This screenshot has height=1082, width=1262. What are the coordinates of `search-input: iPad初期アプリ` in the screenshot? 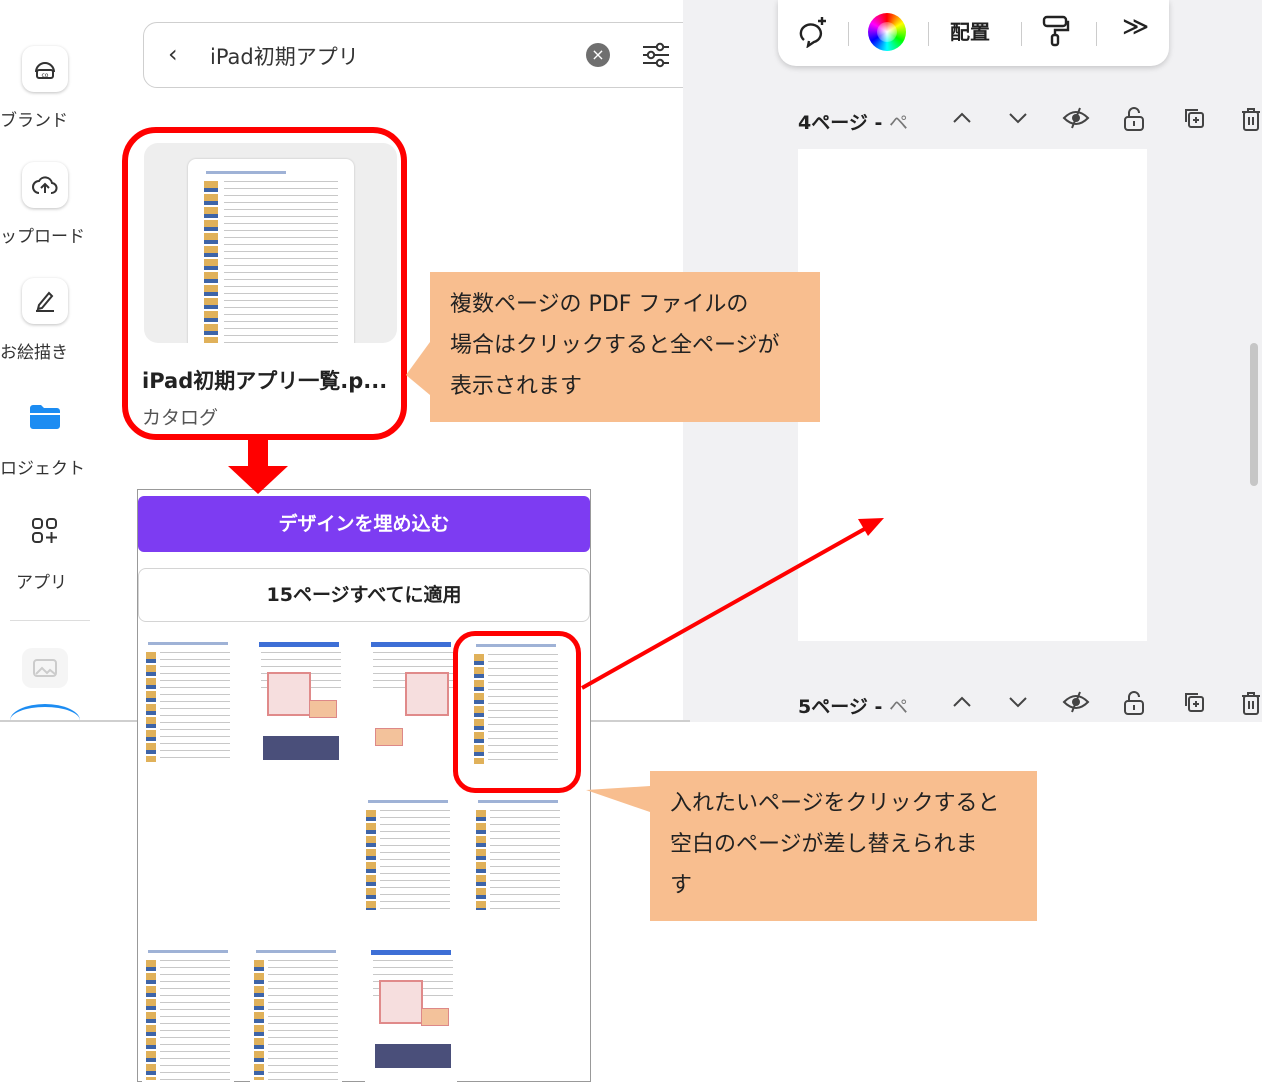 It's located at (284, 56).